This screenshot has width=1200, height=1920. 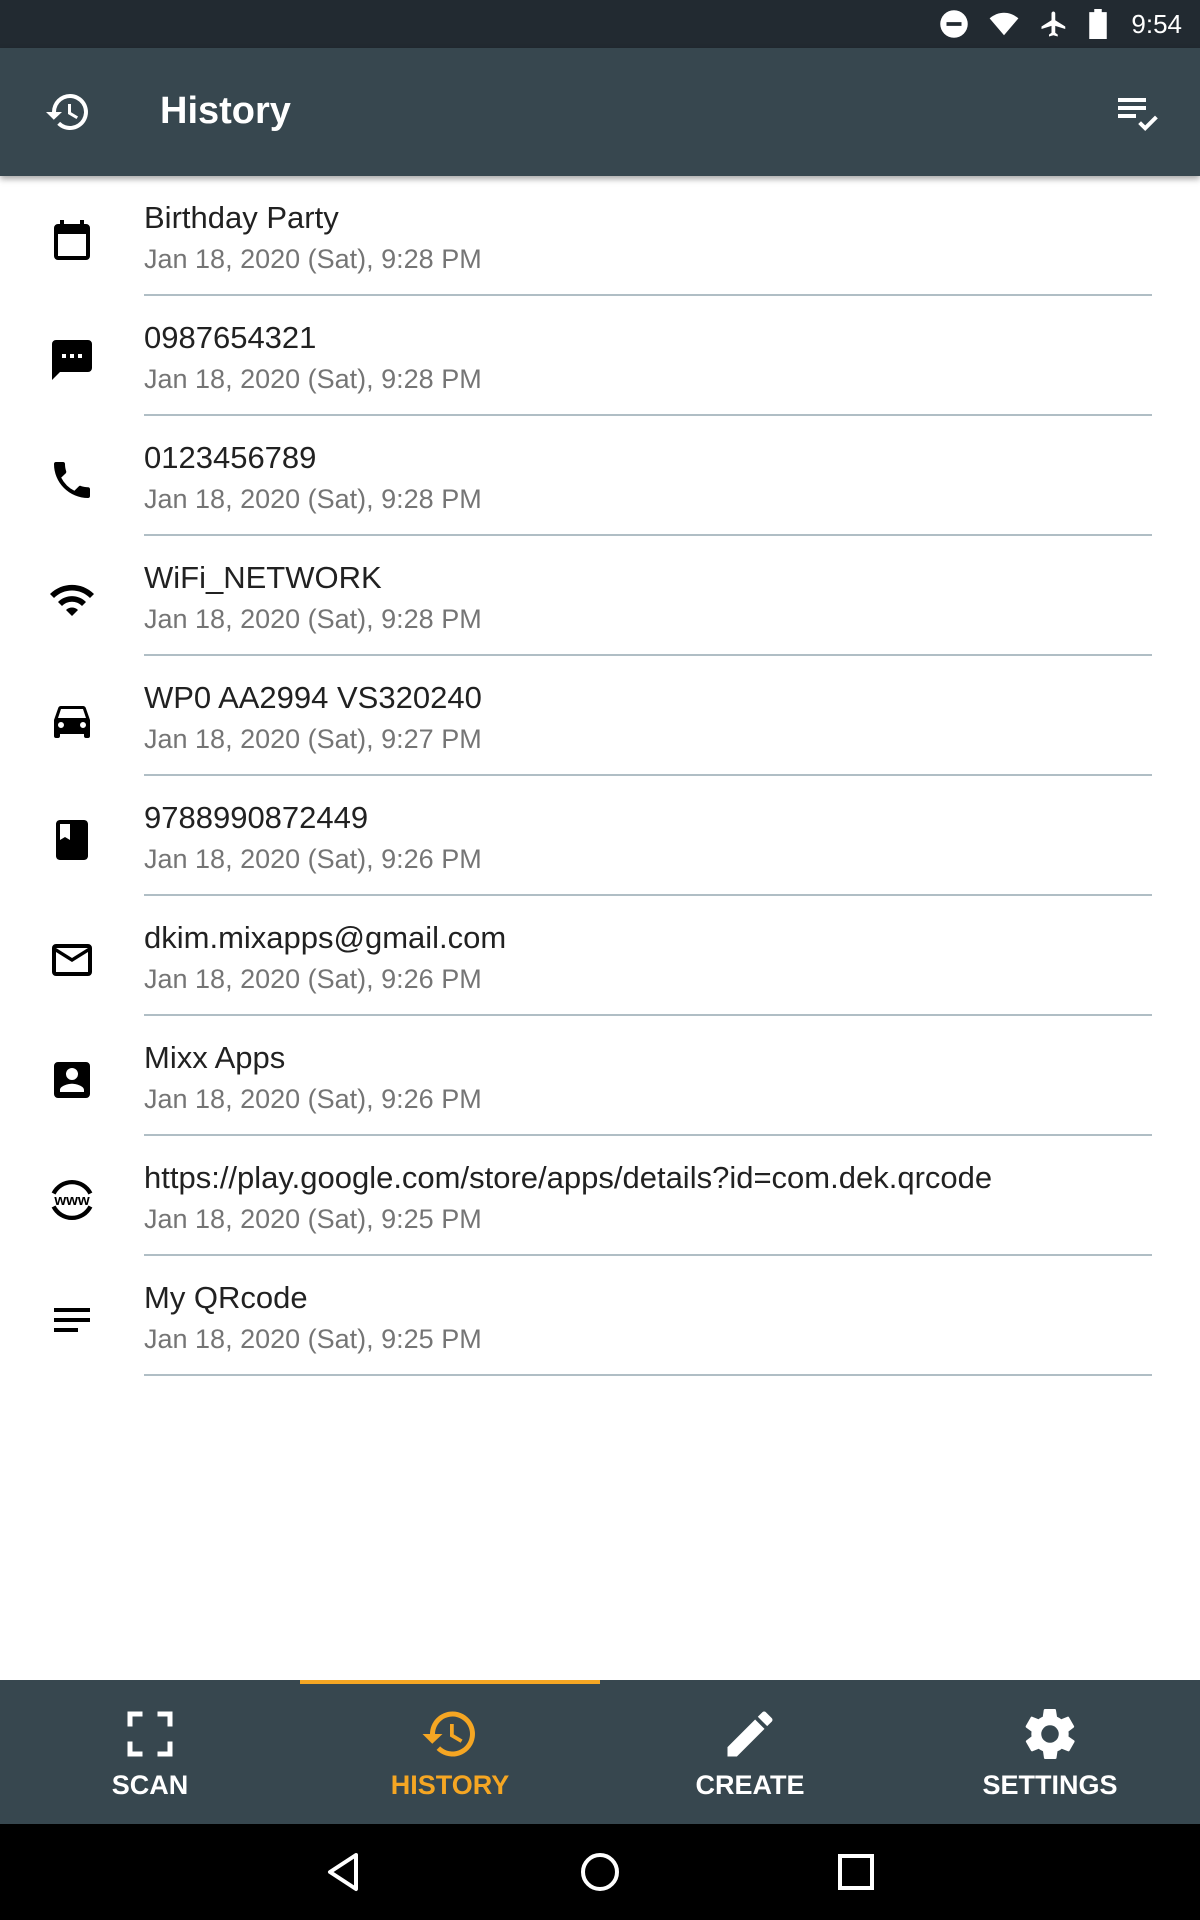 What do you see at coordinates (648, 1375) in the screenshot?
I see `divider` at bounding box center [648, 1375].